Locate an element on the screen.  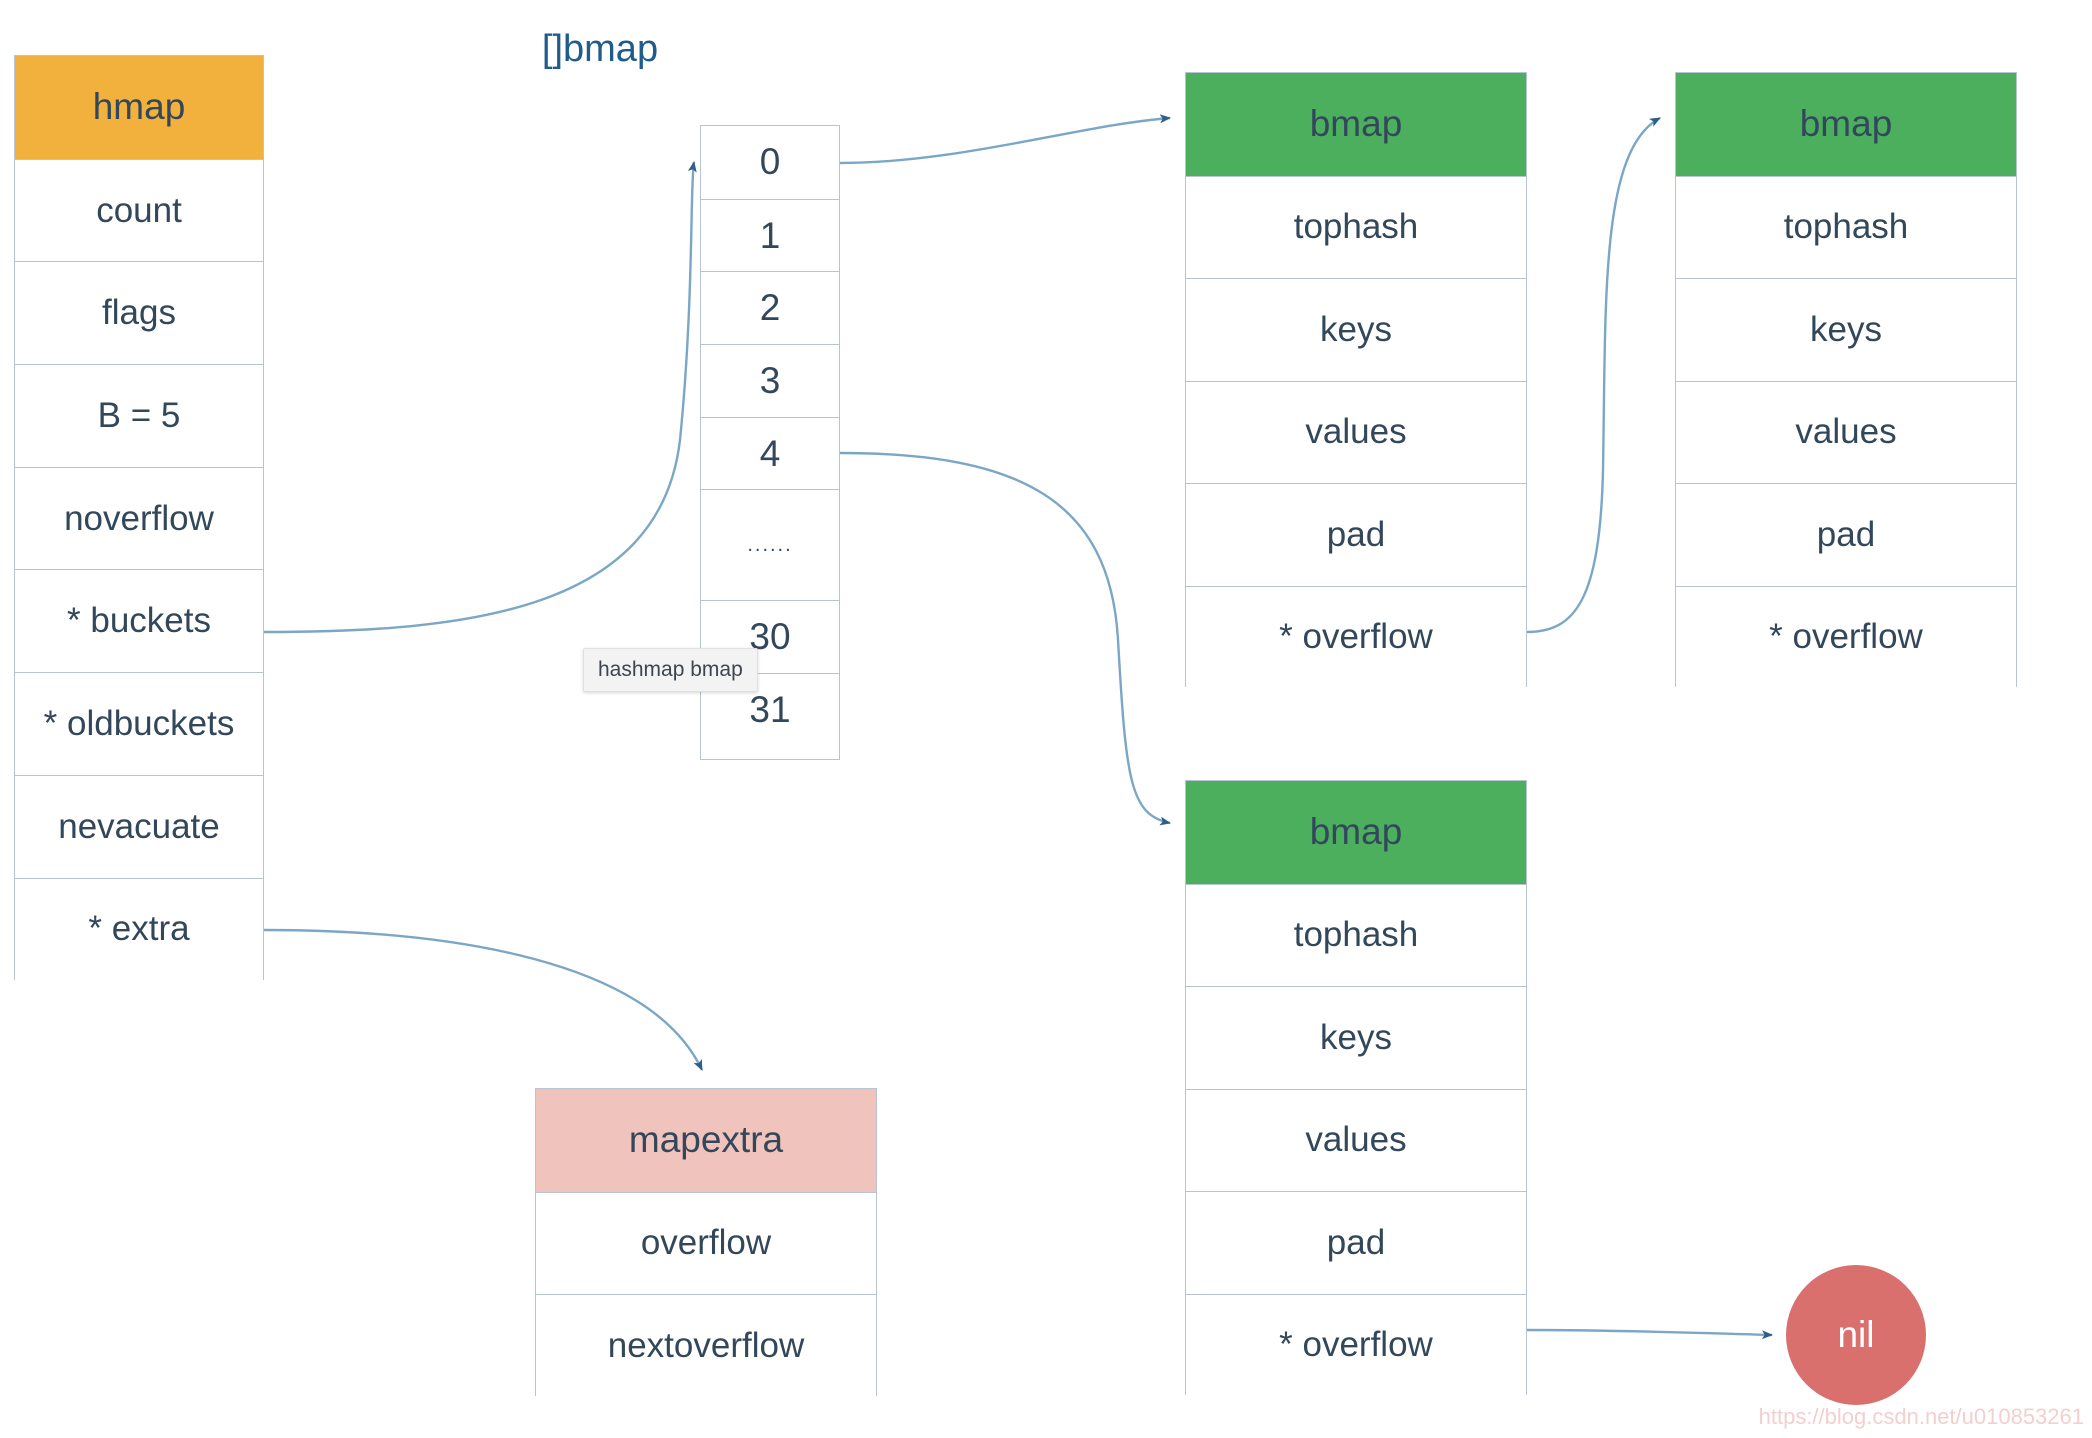
hmap-field-oldbuckets: * oldbuckets is located at coordinates (139, 723).